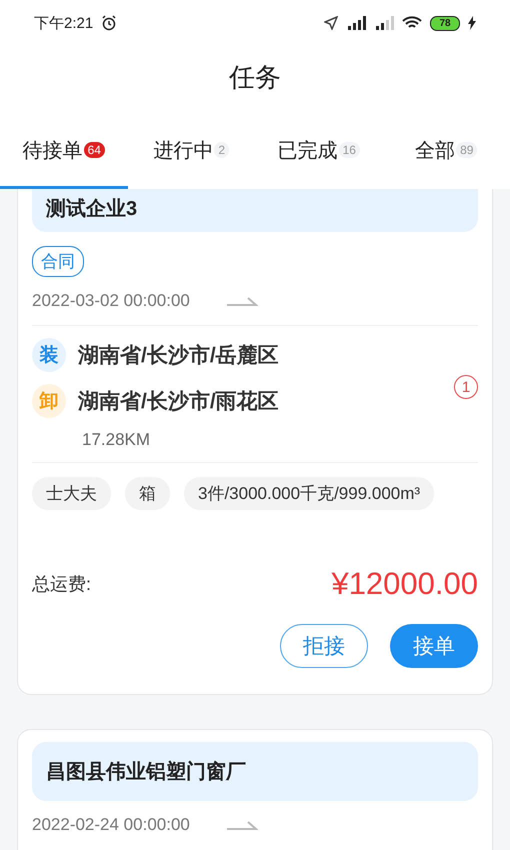 The image size is (510, 850). Describe the element at coordinates (445, 23) in the screenshot. I see `battery-icon: 78` at that location.